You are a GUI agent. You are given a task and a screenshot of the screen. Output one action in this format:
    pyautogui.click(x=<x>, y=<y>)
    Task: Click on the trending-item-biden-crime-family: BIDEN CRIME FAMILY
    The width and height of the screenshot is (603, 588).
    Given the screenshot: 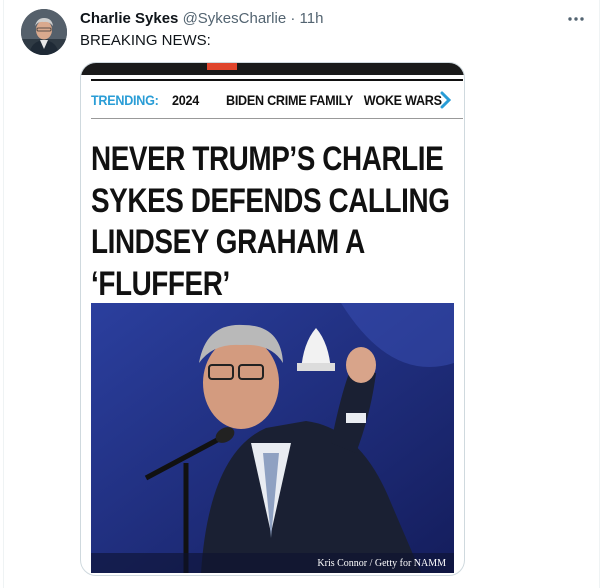 What is the action you would take?
    pyautogui.click(x=289, y=100)
    